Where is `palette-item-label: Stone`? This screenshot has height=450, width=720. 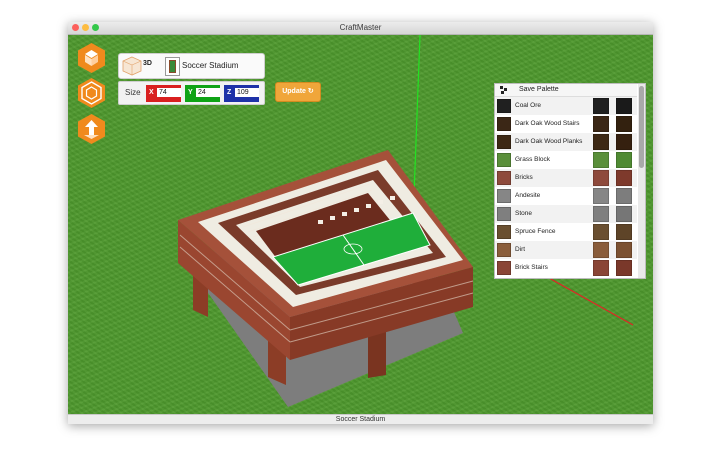
palette-item-label: Stone is located at coordinates (523, 213).